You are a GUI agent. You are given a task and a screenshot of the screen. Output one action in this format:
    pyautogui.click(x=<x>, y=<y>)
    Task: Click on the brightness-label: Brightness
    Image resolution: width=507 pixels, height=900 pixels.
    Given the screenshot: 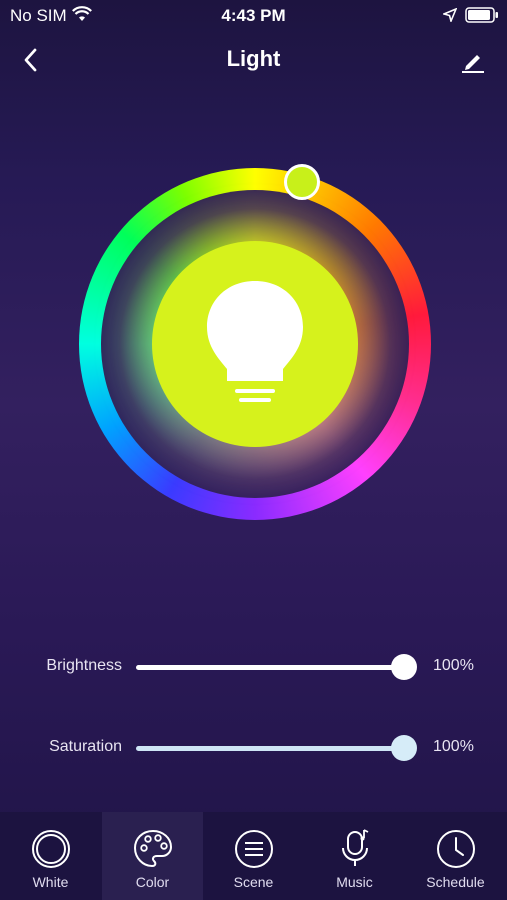 What is the action you would take?
    pyautogui.click(x=84, y=665)
    